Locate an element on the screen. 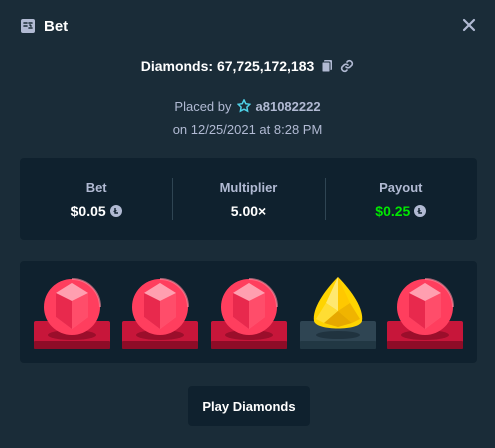 This screenshot has width=495, height=448. yellow-gem-icon is located at coordinates (338, 313).